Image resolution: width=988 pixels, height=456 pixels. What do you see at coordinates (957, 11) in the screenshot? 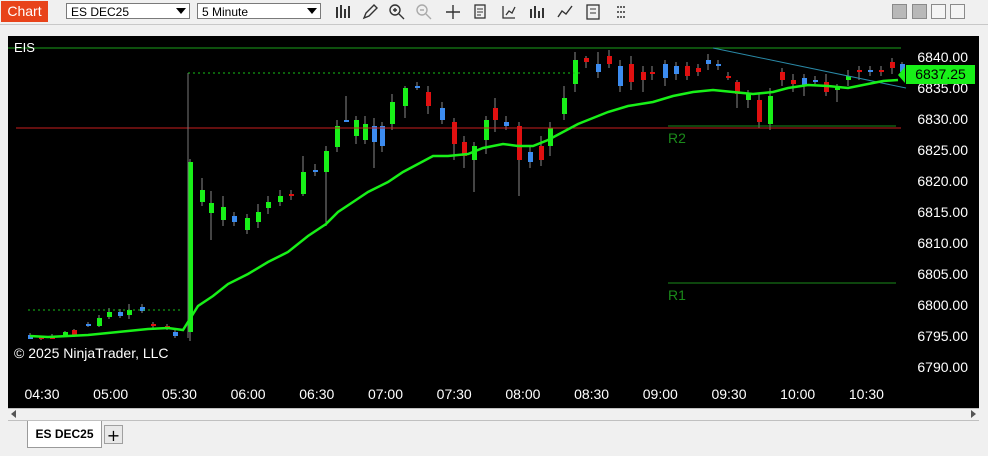
I see `close-icon` at bounding box center [957, 11].